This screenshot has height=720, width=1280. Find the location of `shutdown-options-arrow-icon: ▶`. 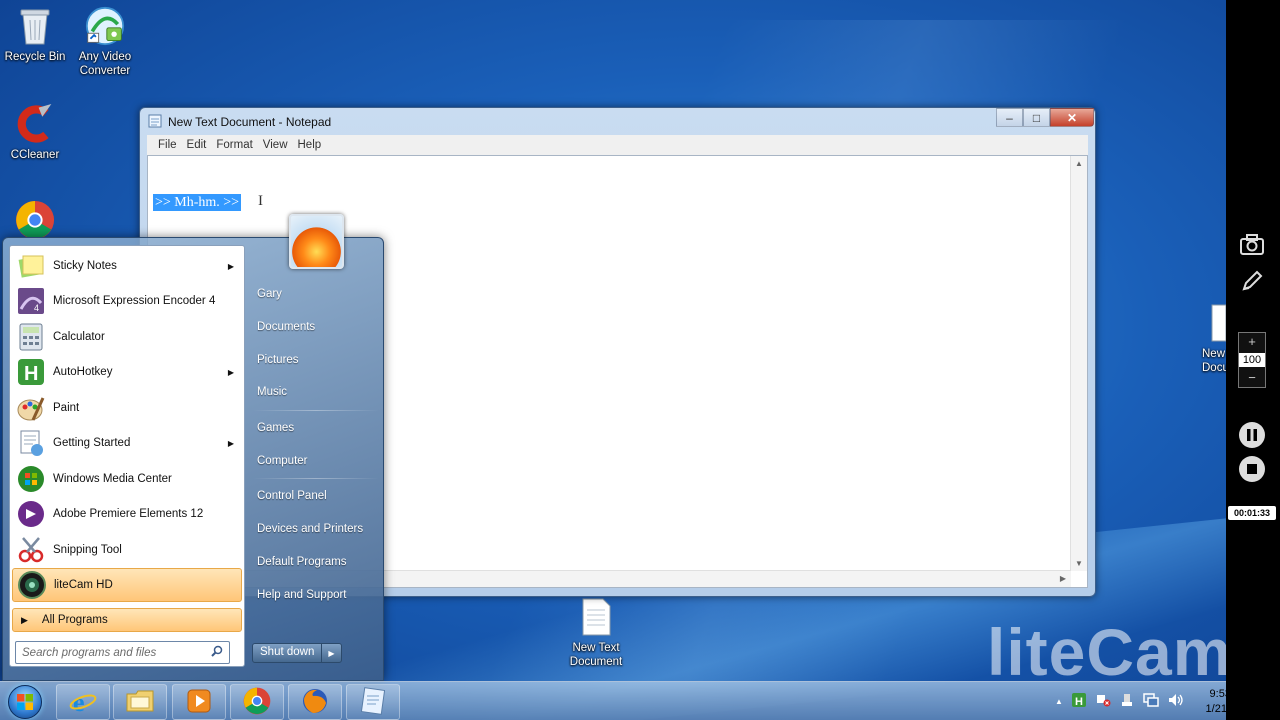

shutdown-options-arrow-icon: ▶ is located at coordinates (331, 653).